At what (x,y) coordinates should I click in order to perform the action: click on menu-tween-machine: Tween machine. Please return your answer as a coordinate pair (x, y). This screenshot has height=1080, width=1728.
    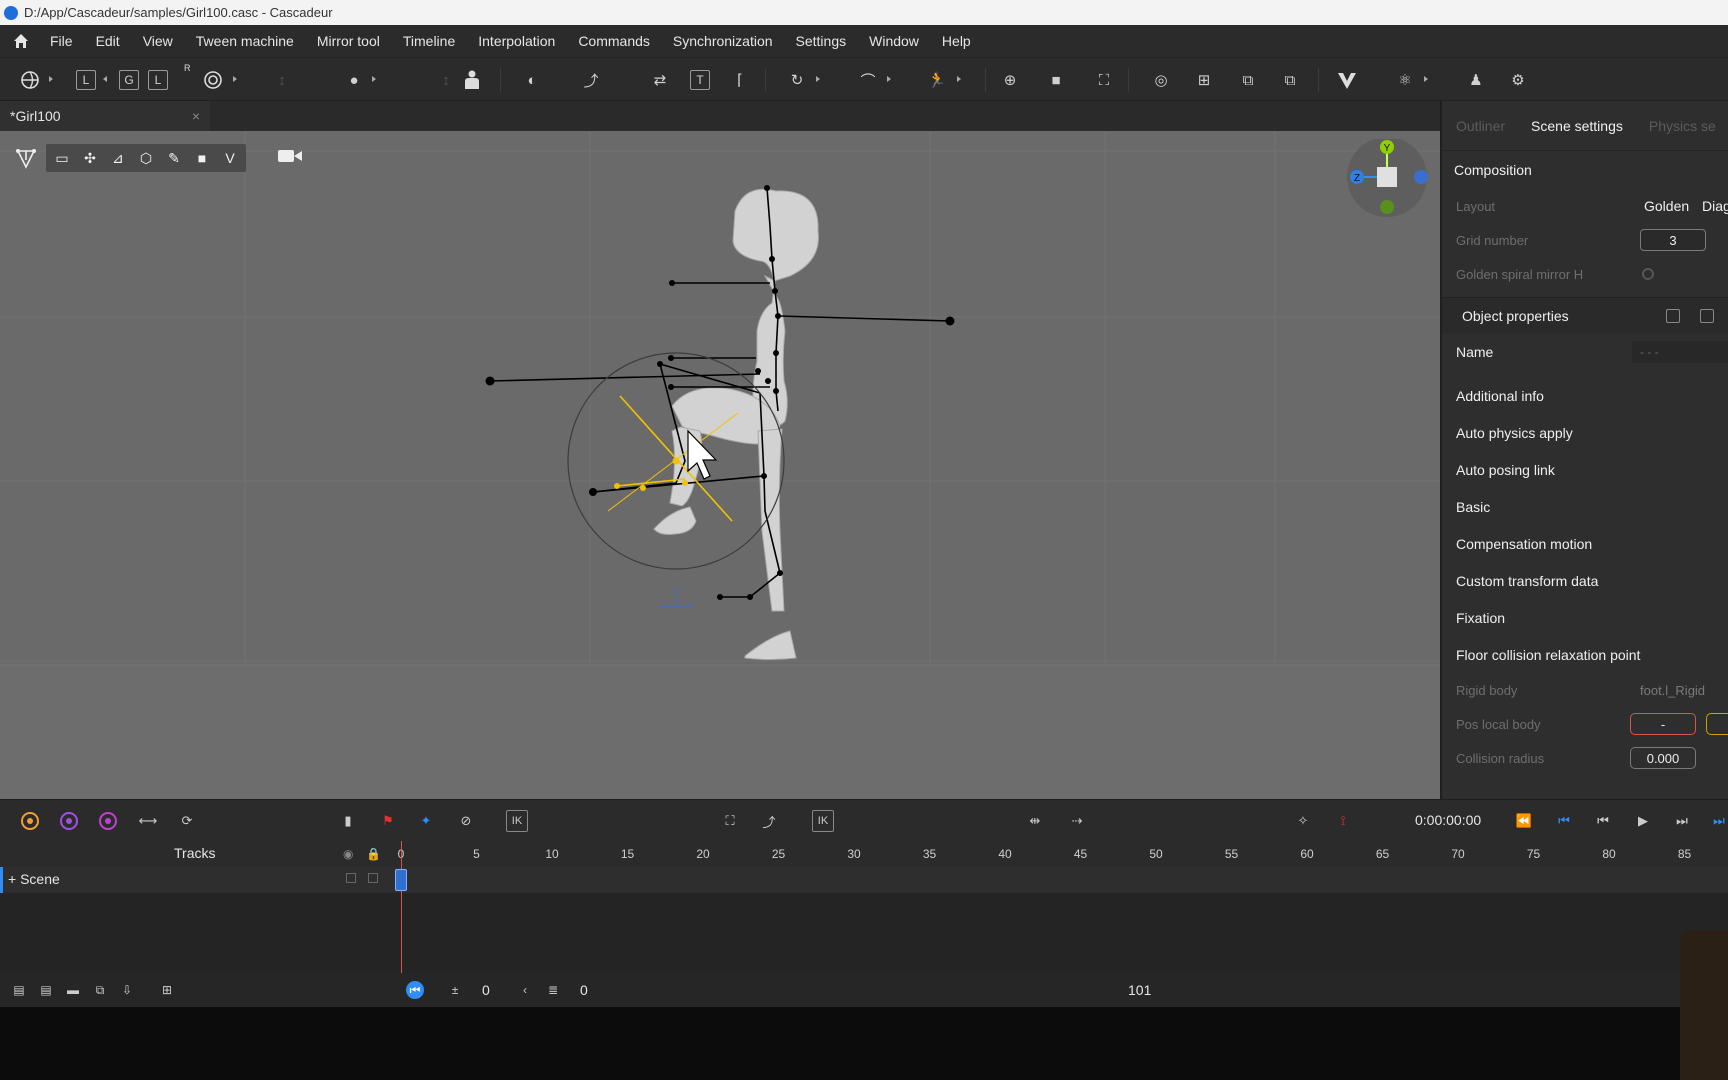
    Looking at the image, I should click on (245, 41).